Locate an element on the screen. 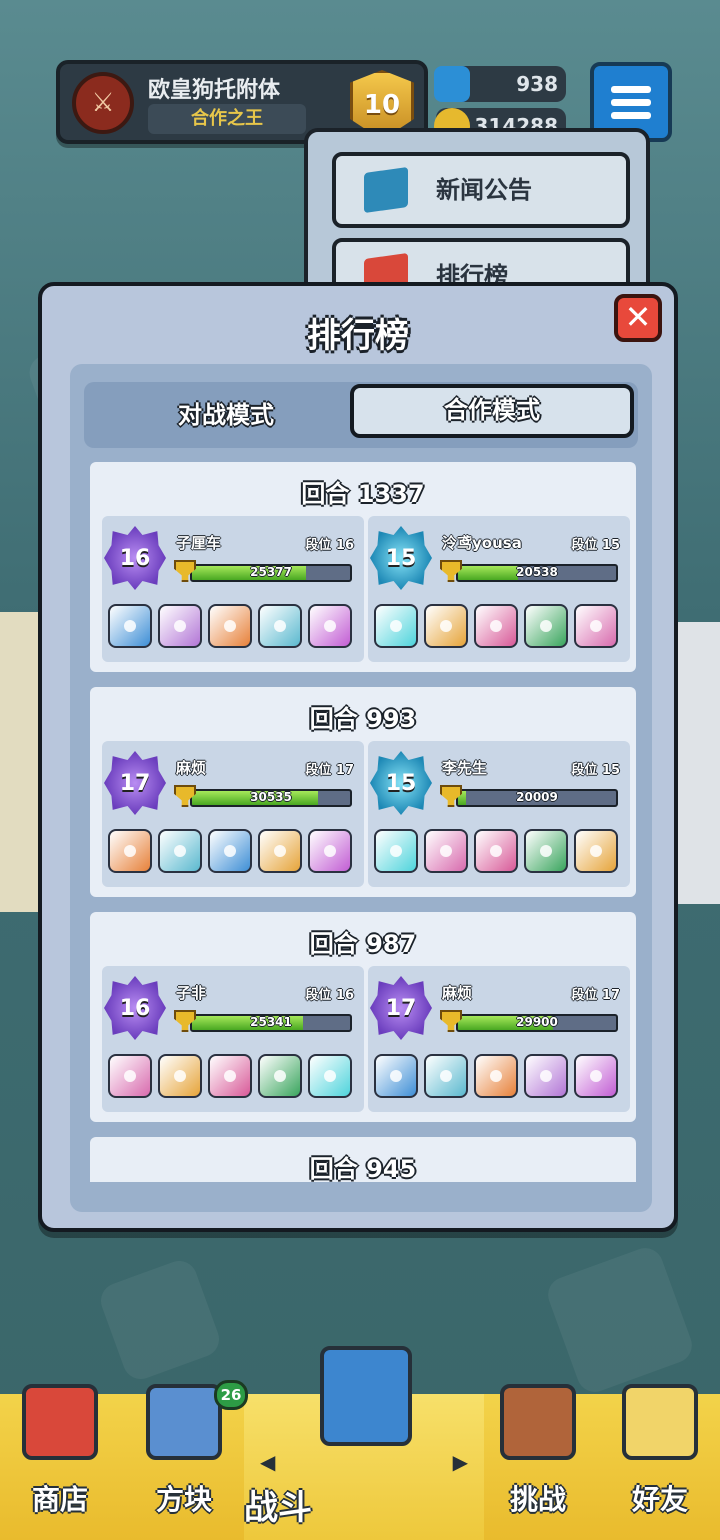 The height and width of the screenshot is (1540, 720). underlying-panel-left is located at coordinates (20, 762).